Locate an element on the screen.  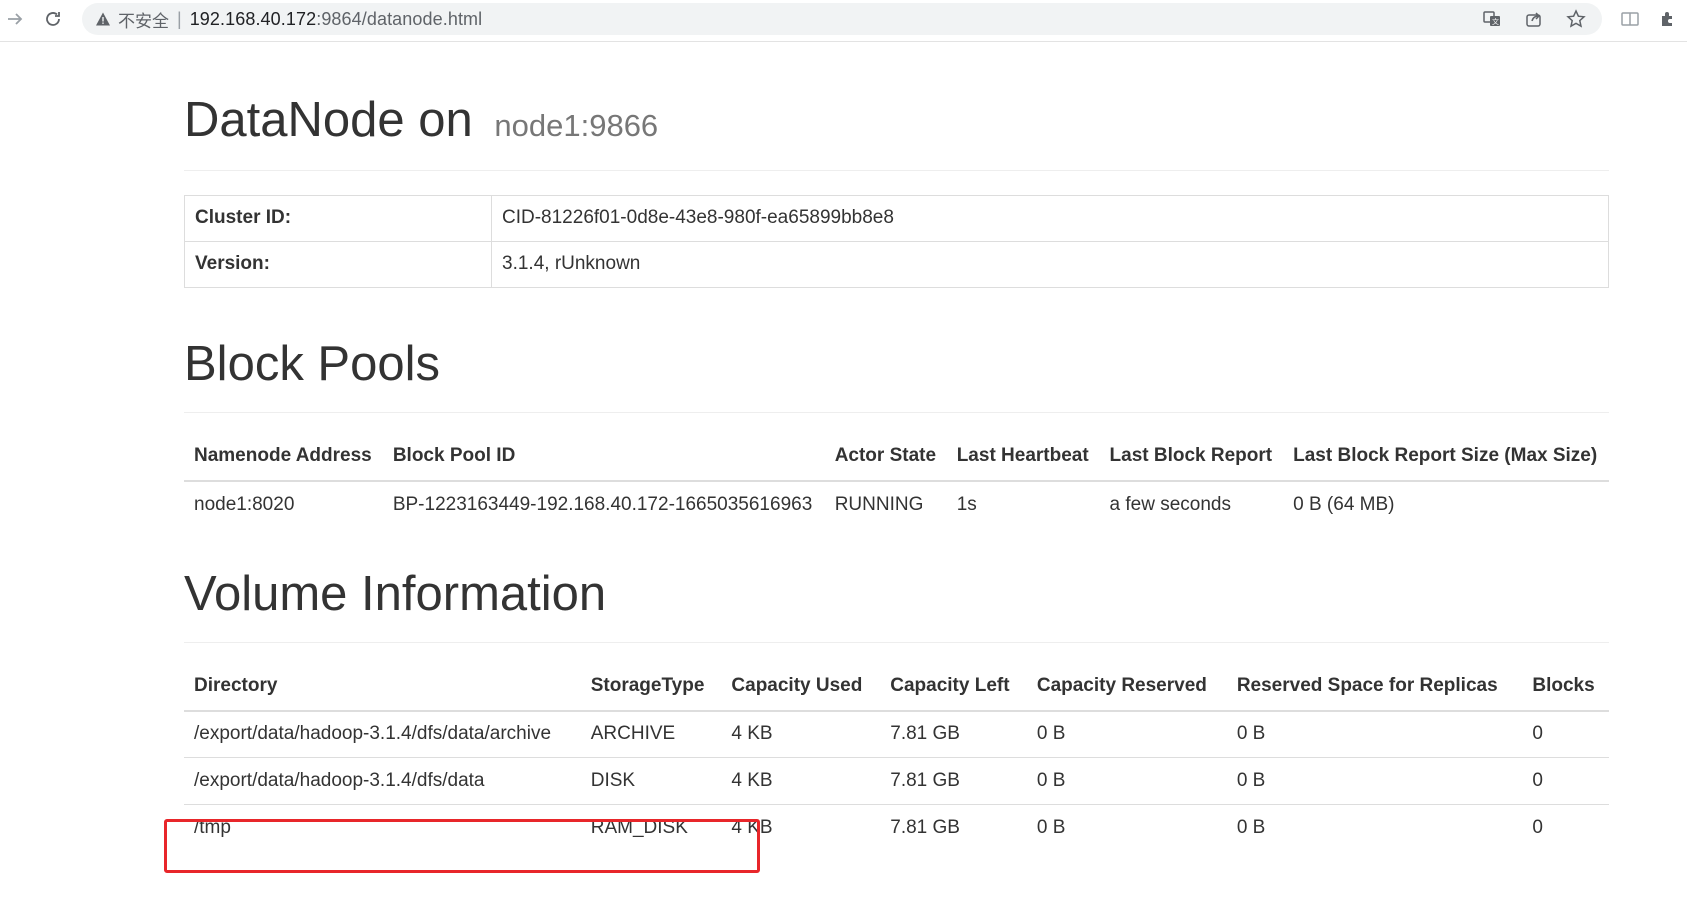
info-value: CID-81226f01-0d8e-43e8-980f-ea65899bb8e8 is located at coordinates (1050, 218).